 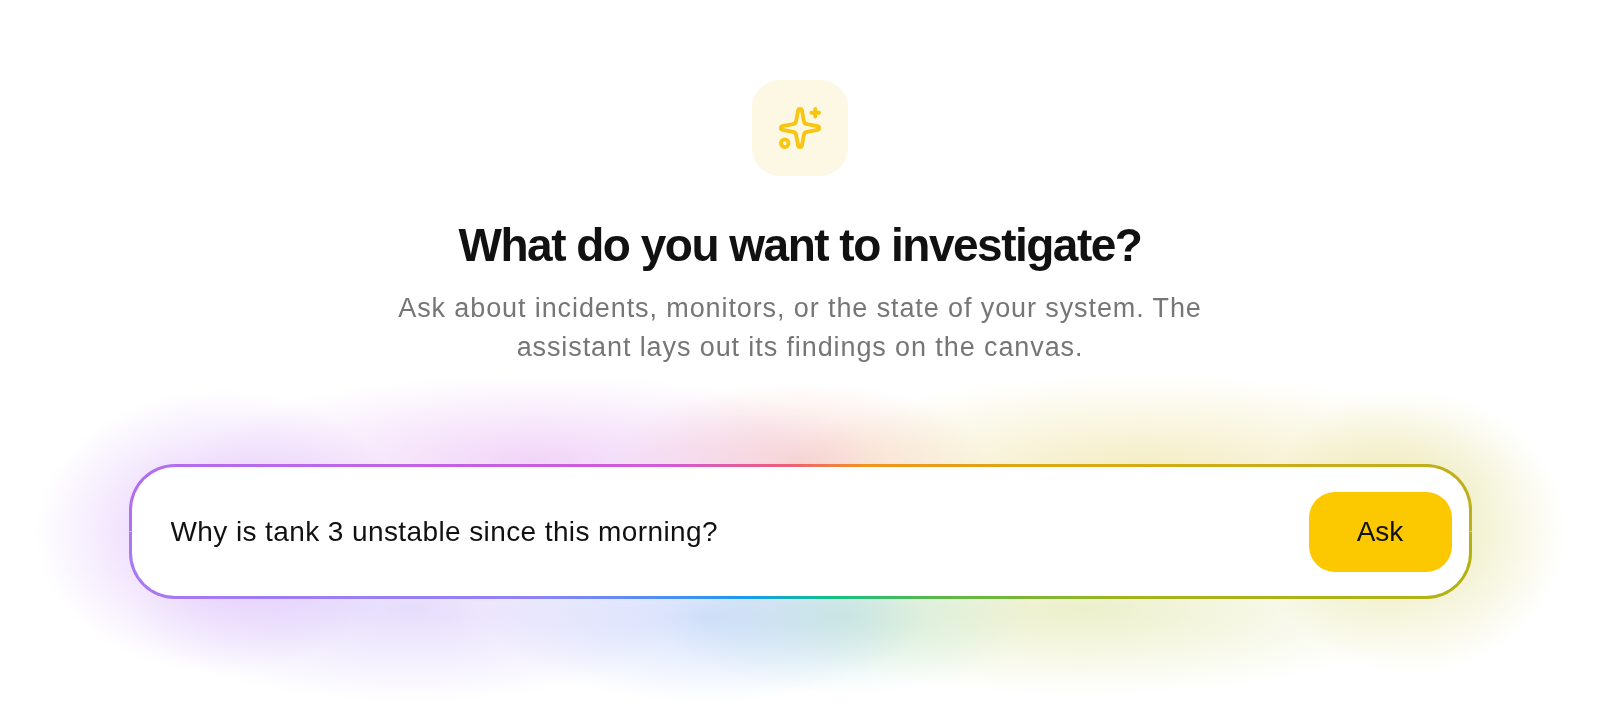 What do you see at coordinates (800, 245) in the screenshot?
I see `page-heading: What do you want to investigate?` at bounding box center [800, 245].